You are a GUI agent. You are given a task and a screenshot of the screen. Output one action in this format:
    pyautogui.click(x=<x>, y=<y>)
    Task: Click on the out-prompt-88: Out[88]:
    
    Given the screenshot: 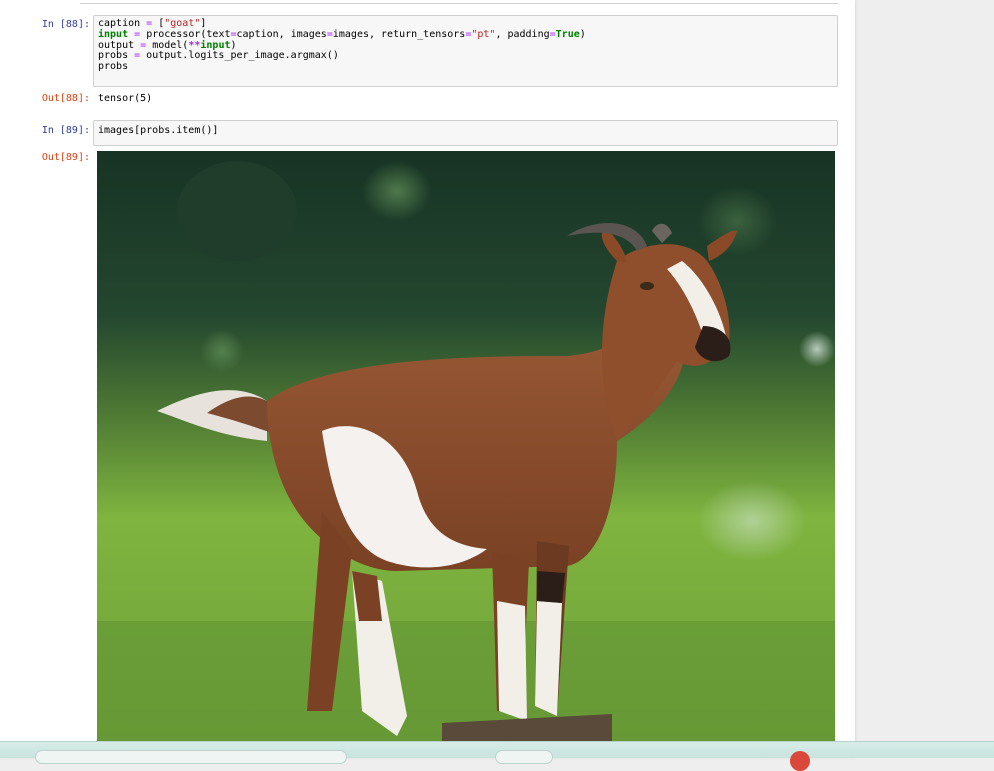 What is the action you would take?
    pyautogui.click(x=65, y=98)
    